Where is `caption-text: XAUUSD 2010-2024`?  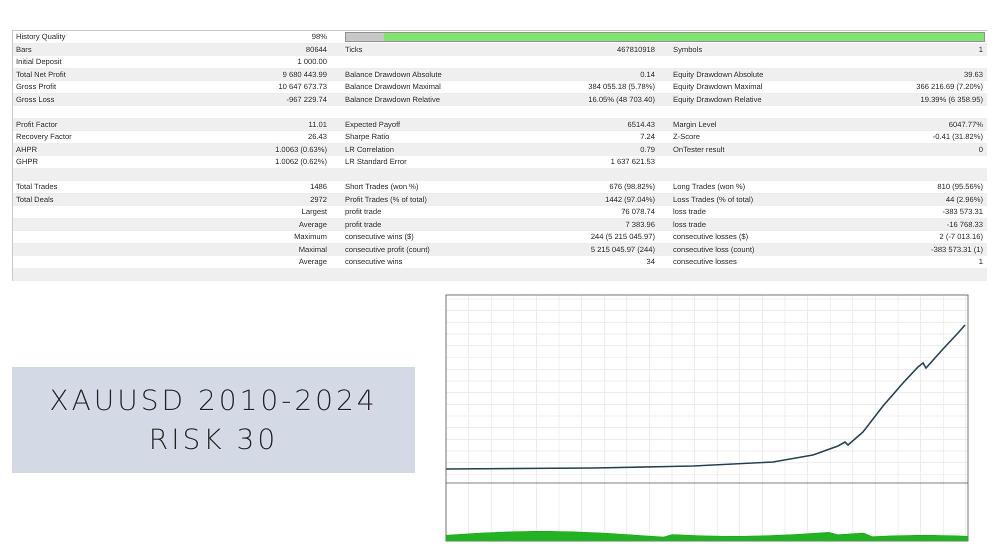
caption-text: XAUUSD 2010-2024 is located at coordinates (213, 400).